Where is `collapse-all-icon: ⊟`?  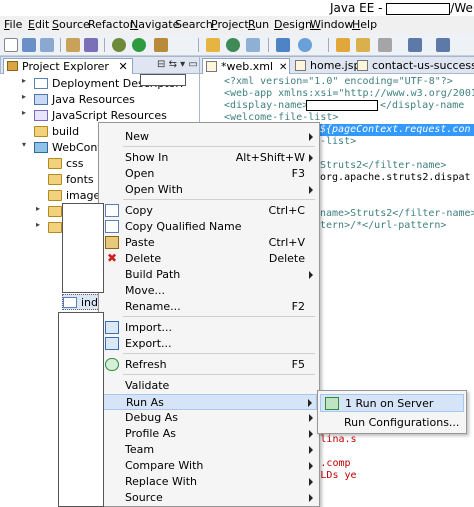
collapse-all-icon: ⊟ is located at coordinates (161, 64).